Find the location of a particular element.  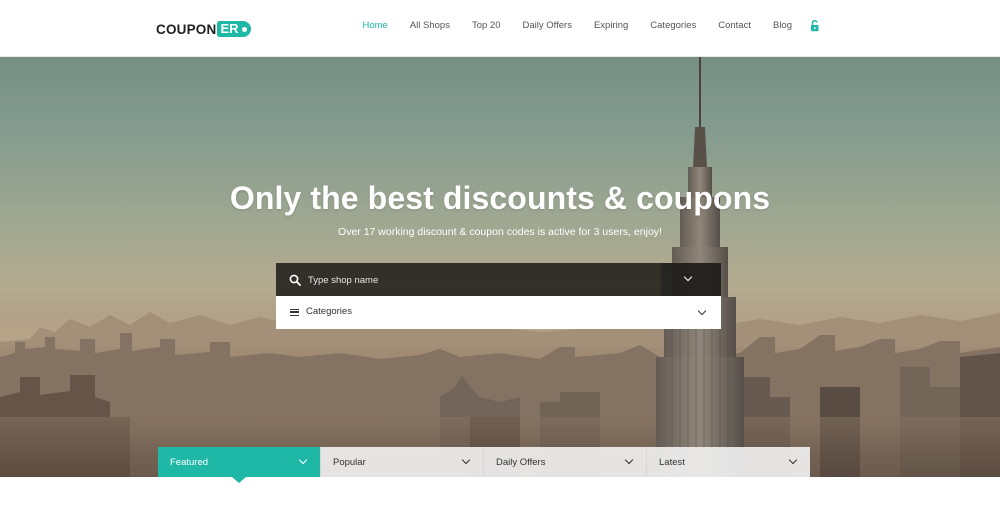

logo-badge: ER is located at coordinates (234, 29).